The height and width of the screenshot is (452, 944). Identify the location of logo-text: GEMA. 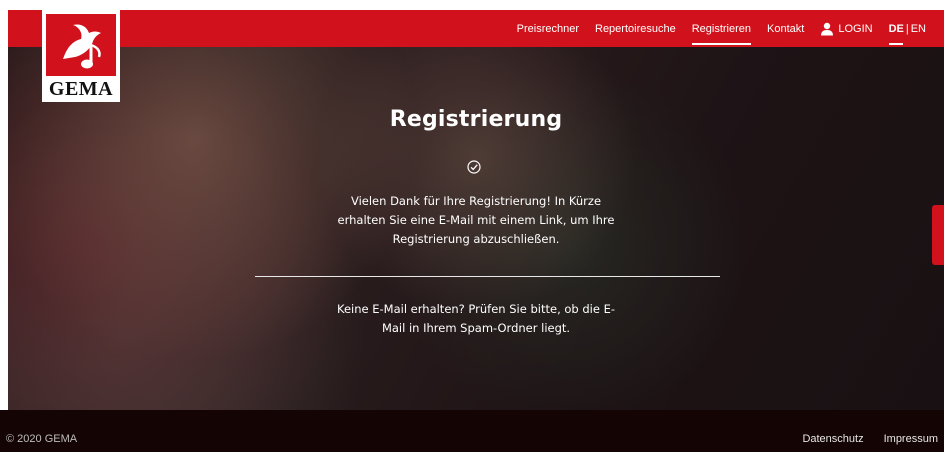
(81, 89).